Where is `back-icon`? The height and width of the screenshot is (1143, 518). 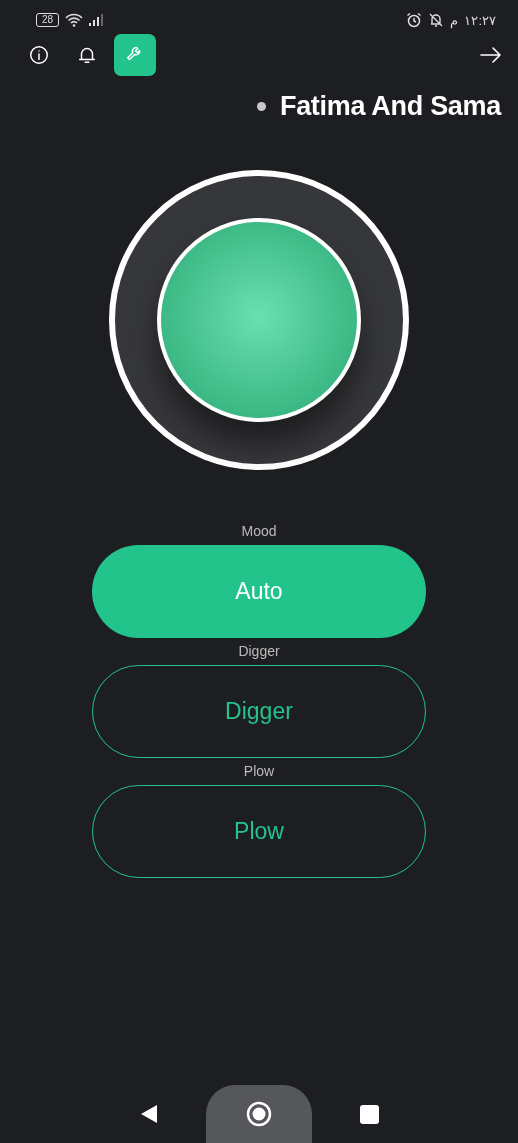 back-icon is located at coordinates (148, 1114).